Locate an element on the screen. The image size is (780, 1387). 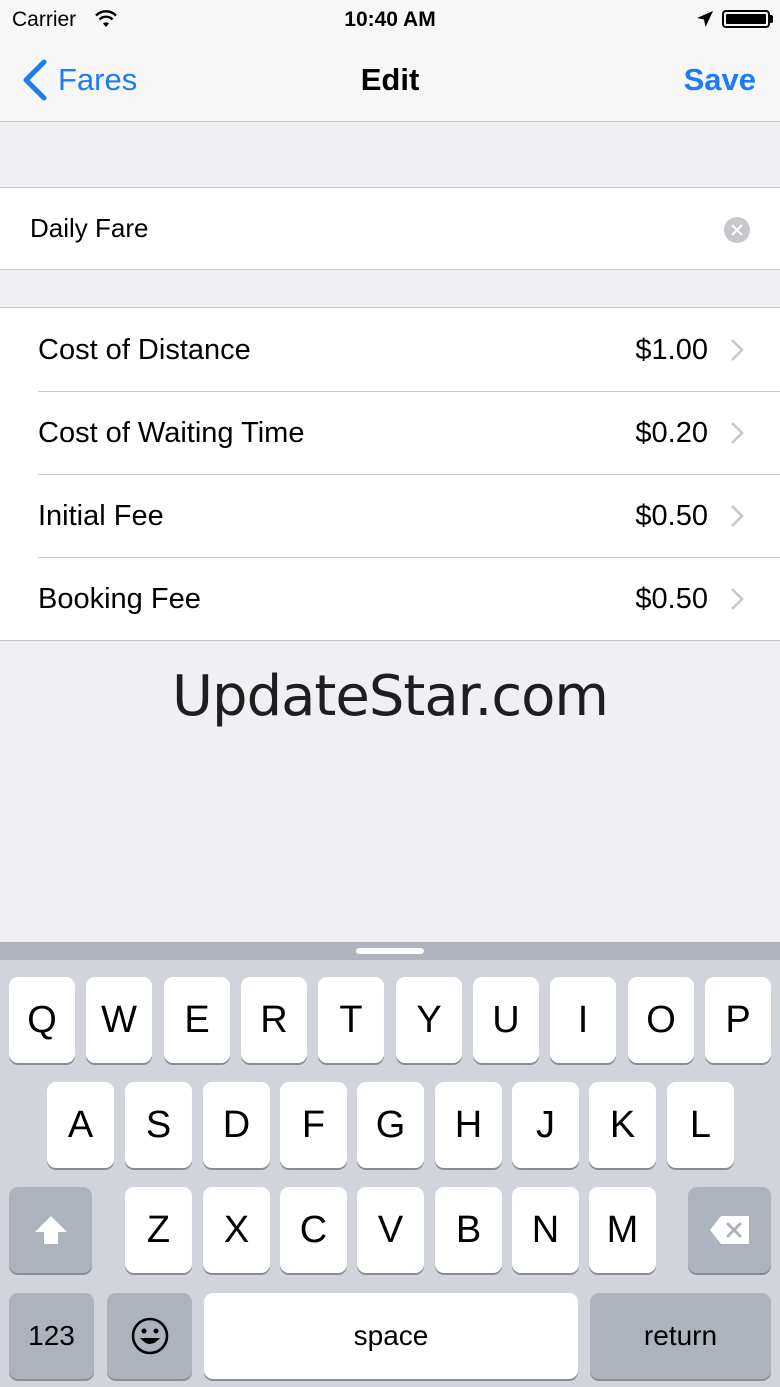
page-title: Edit is located at coordinates (390, 79).